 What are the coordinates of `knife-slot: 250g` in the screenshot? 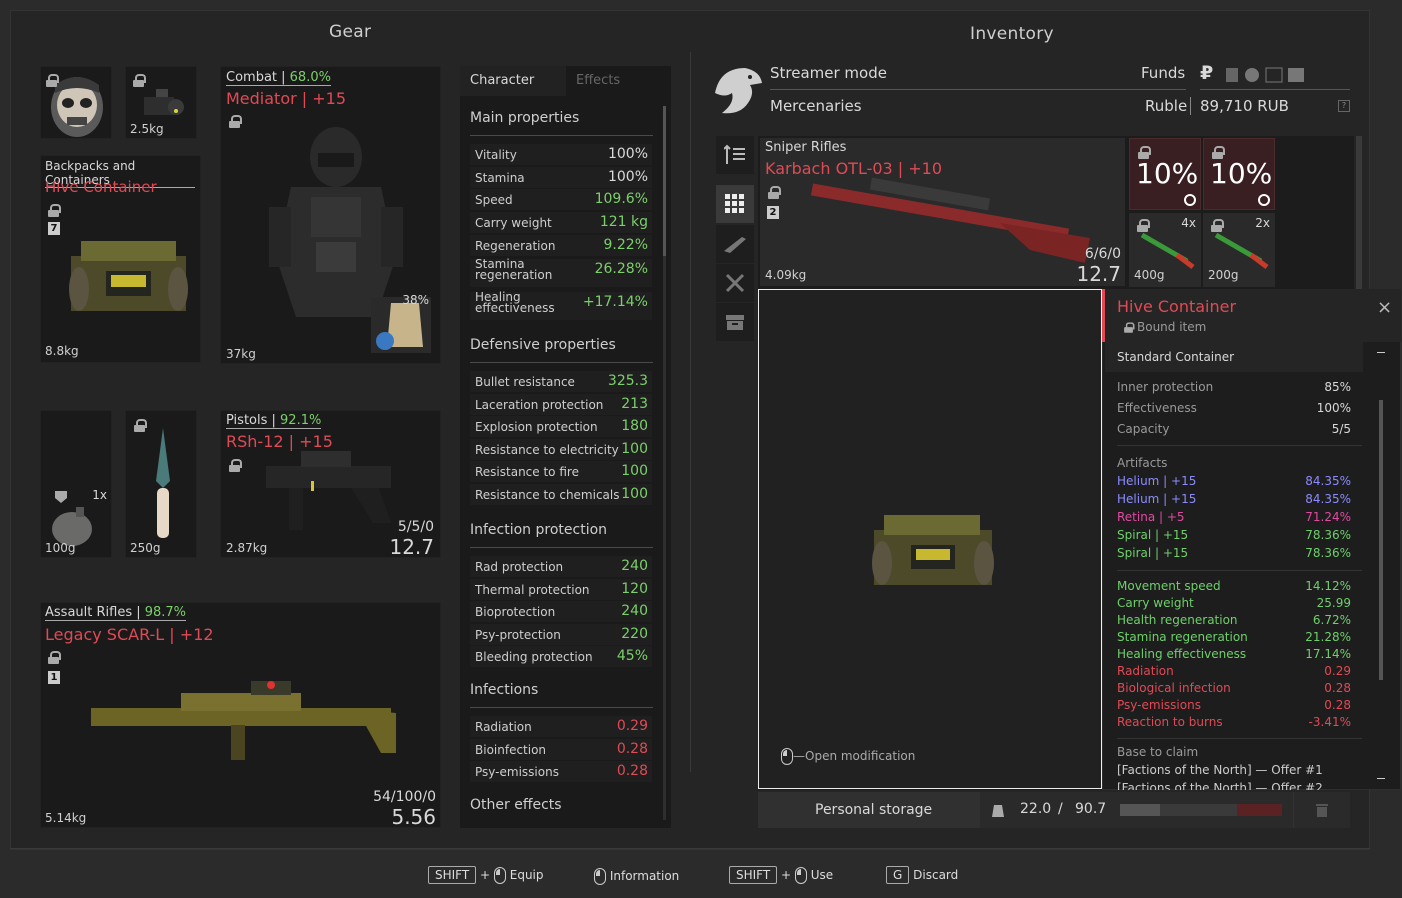 It's located at (161, 484).